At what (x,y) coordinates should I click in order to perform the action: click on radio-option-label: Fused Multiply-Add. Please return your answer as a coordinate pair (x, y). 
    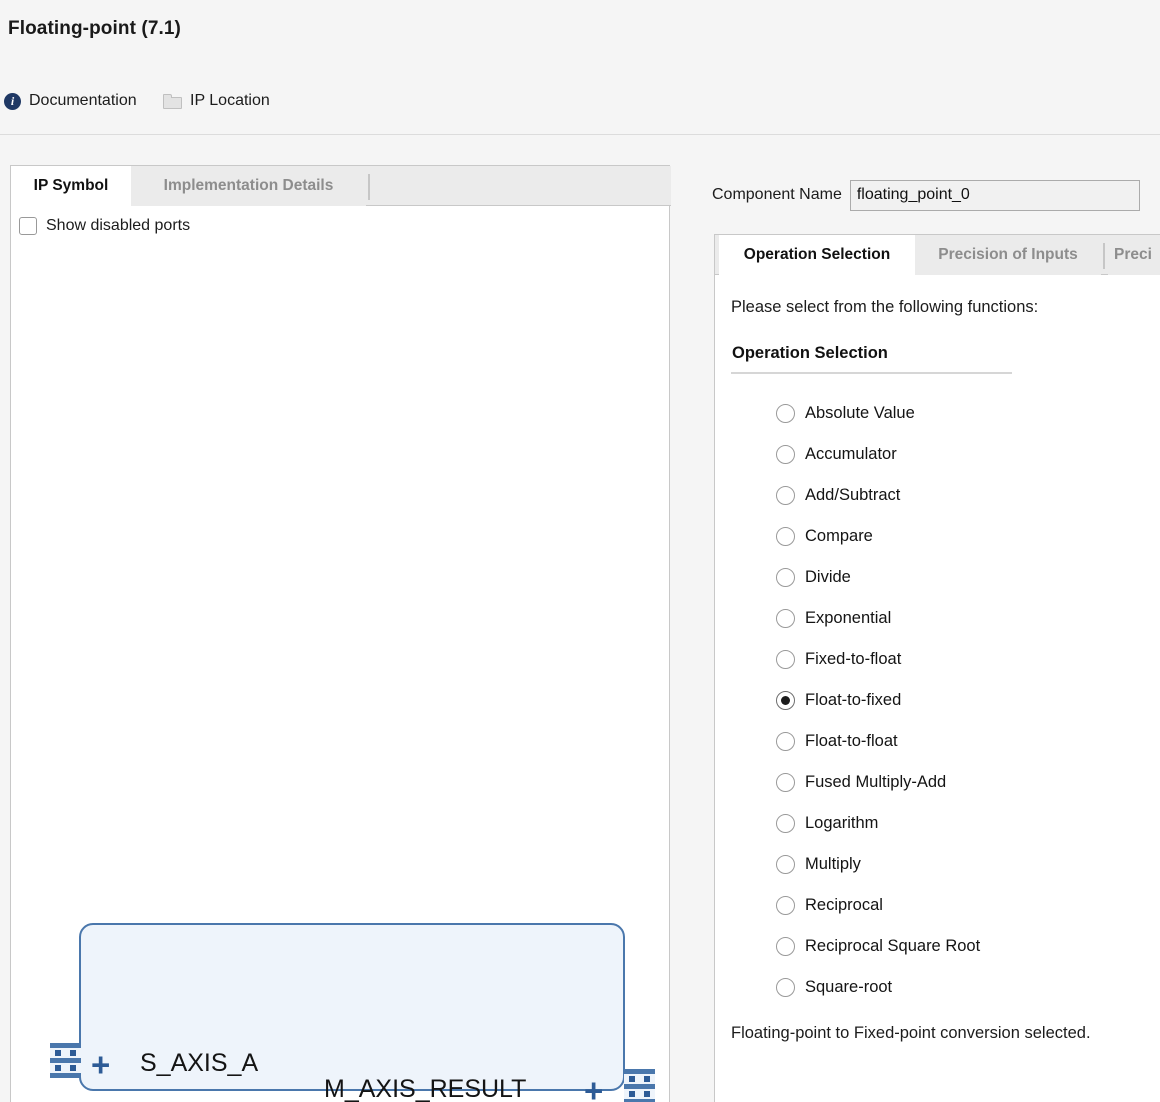
    Looking at the image, I should click on (876, 782).